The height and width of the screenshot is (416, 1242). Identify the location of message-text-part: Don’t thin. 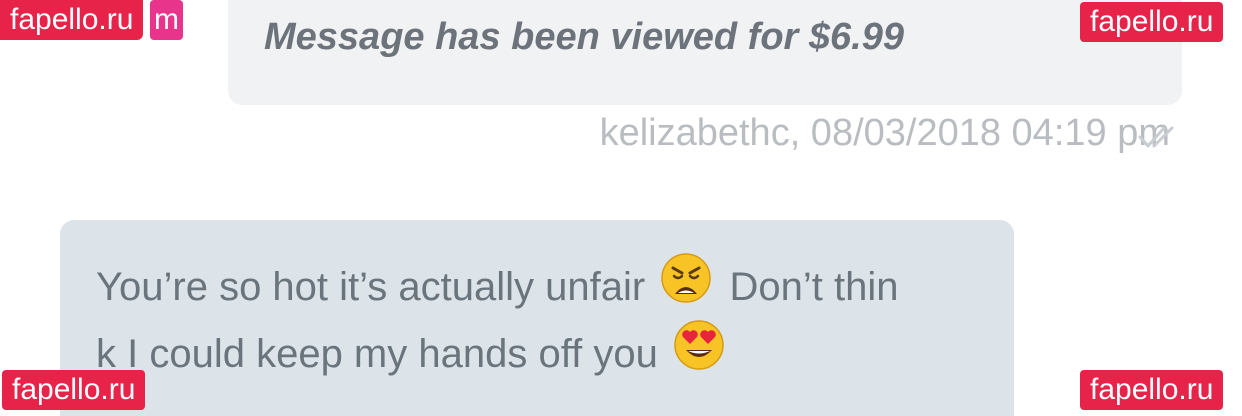
(814, 287).